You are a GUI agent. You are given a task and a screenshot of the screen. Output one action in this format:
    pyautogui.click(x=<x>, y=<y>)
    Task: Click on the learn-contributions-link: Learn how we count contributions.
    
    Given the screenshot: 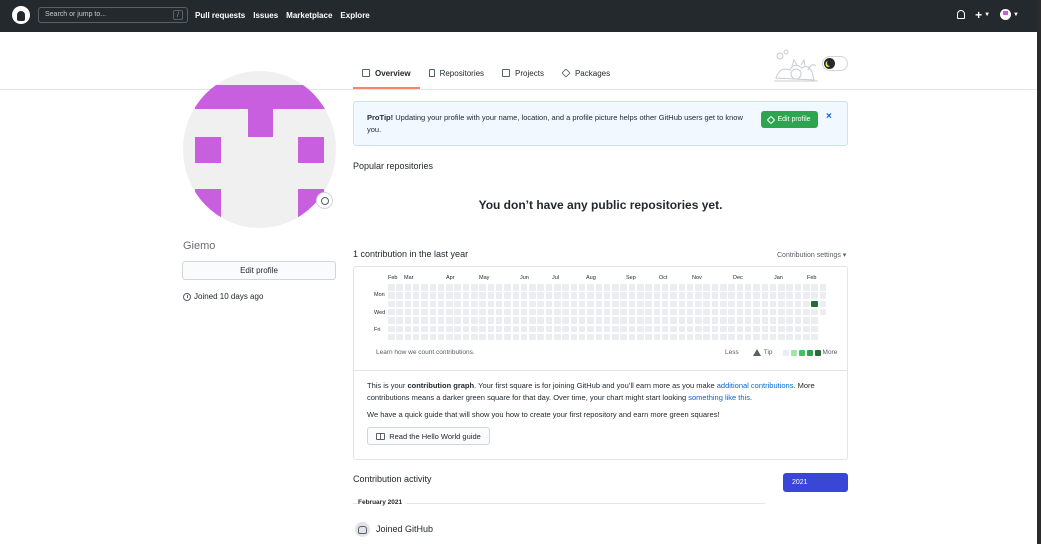 What is the action you would take?
    pyautogui.click(x=425, y=352)
    